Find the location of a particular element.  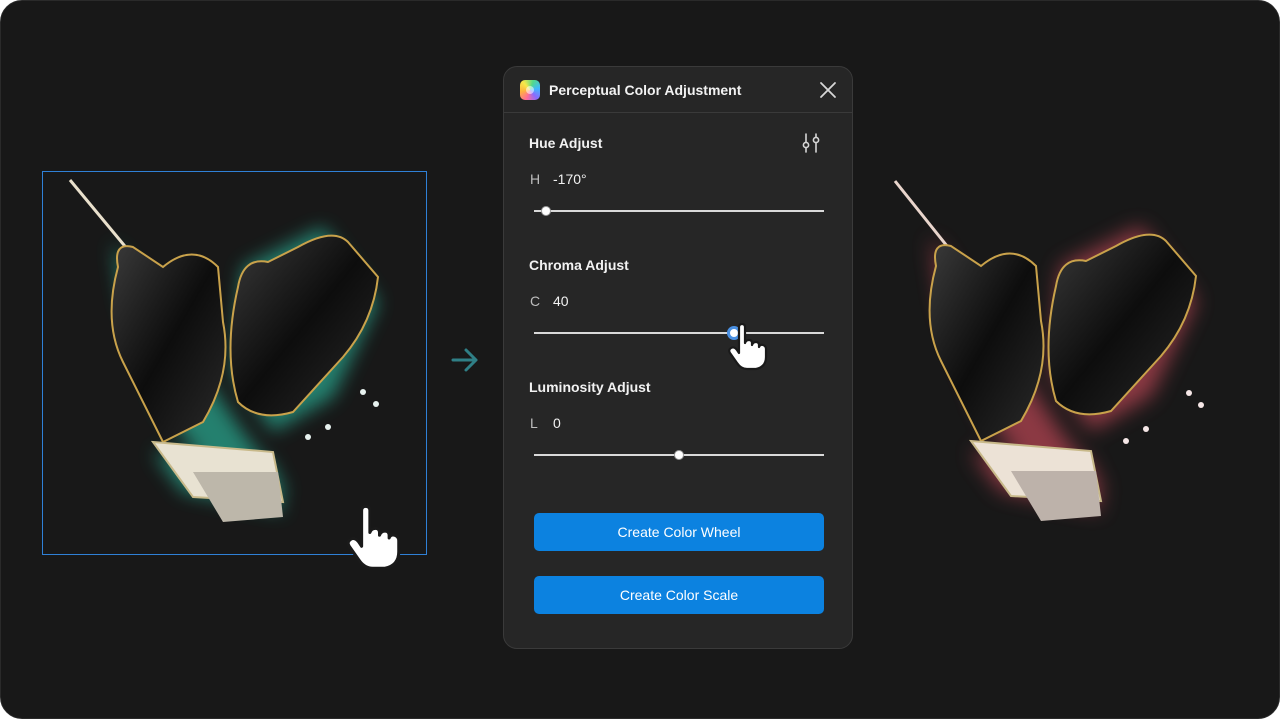

luminosity-value: 0 is located at coordinates (557, 423).